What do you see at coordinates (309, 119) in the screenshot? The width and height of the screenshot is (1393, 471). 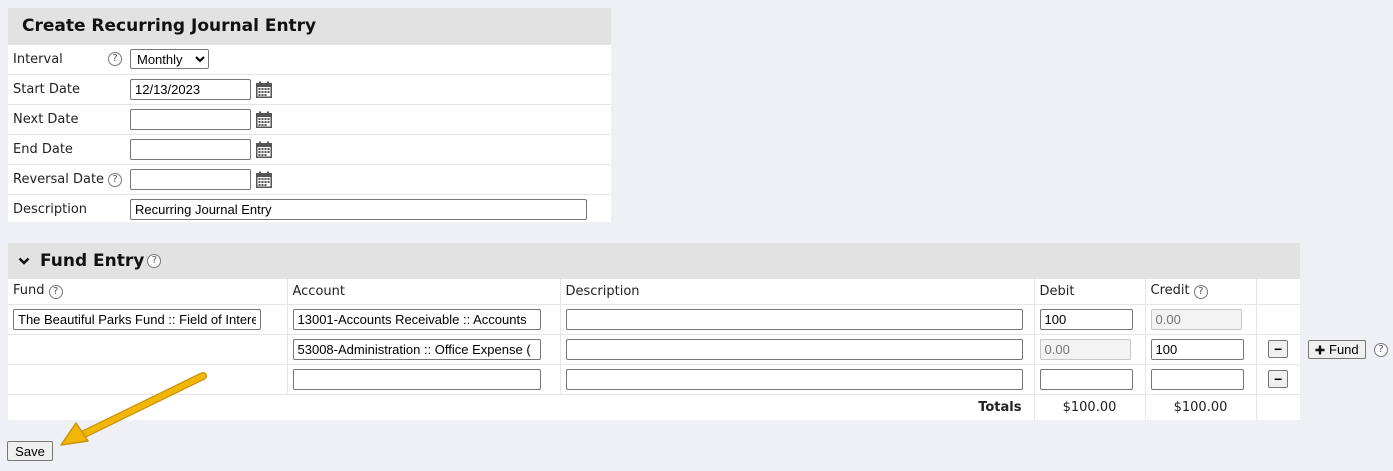 I see `next-date-row: Next Date` at bounding box center [309, 119].